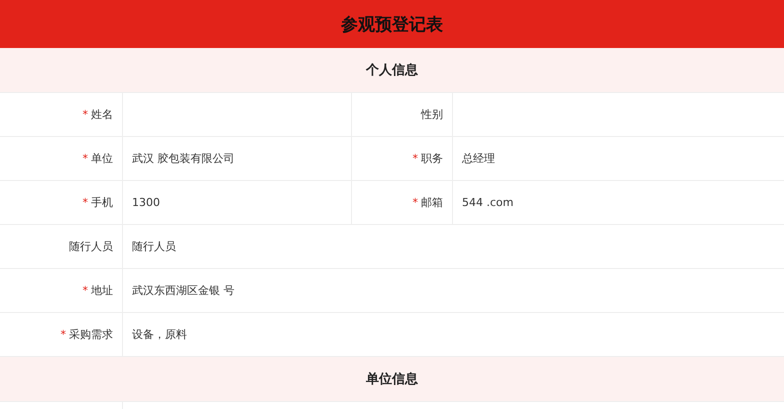 This screenshot has width=784, height=409. Describe the element at coordinates (488, 202) in the screenshot. I see `field-value: 544 .com` at that location.